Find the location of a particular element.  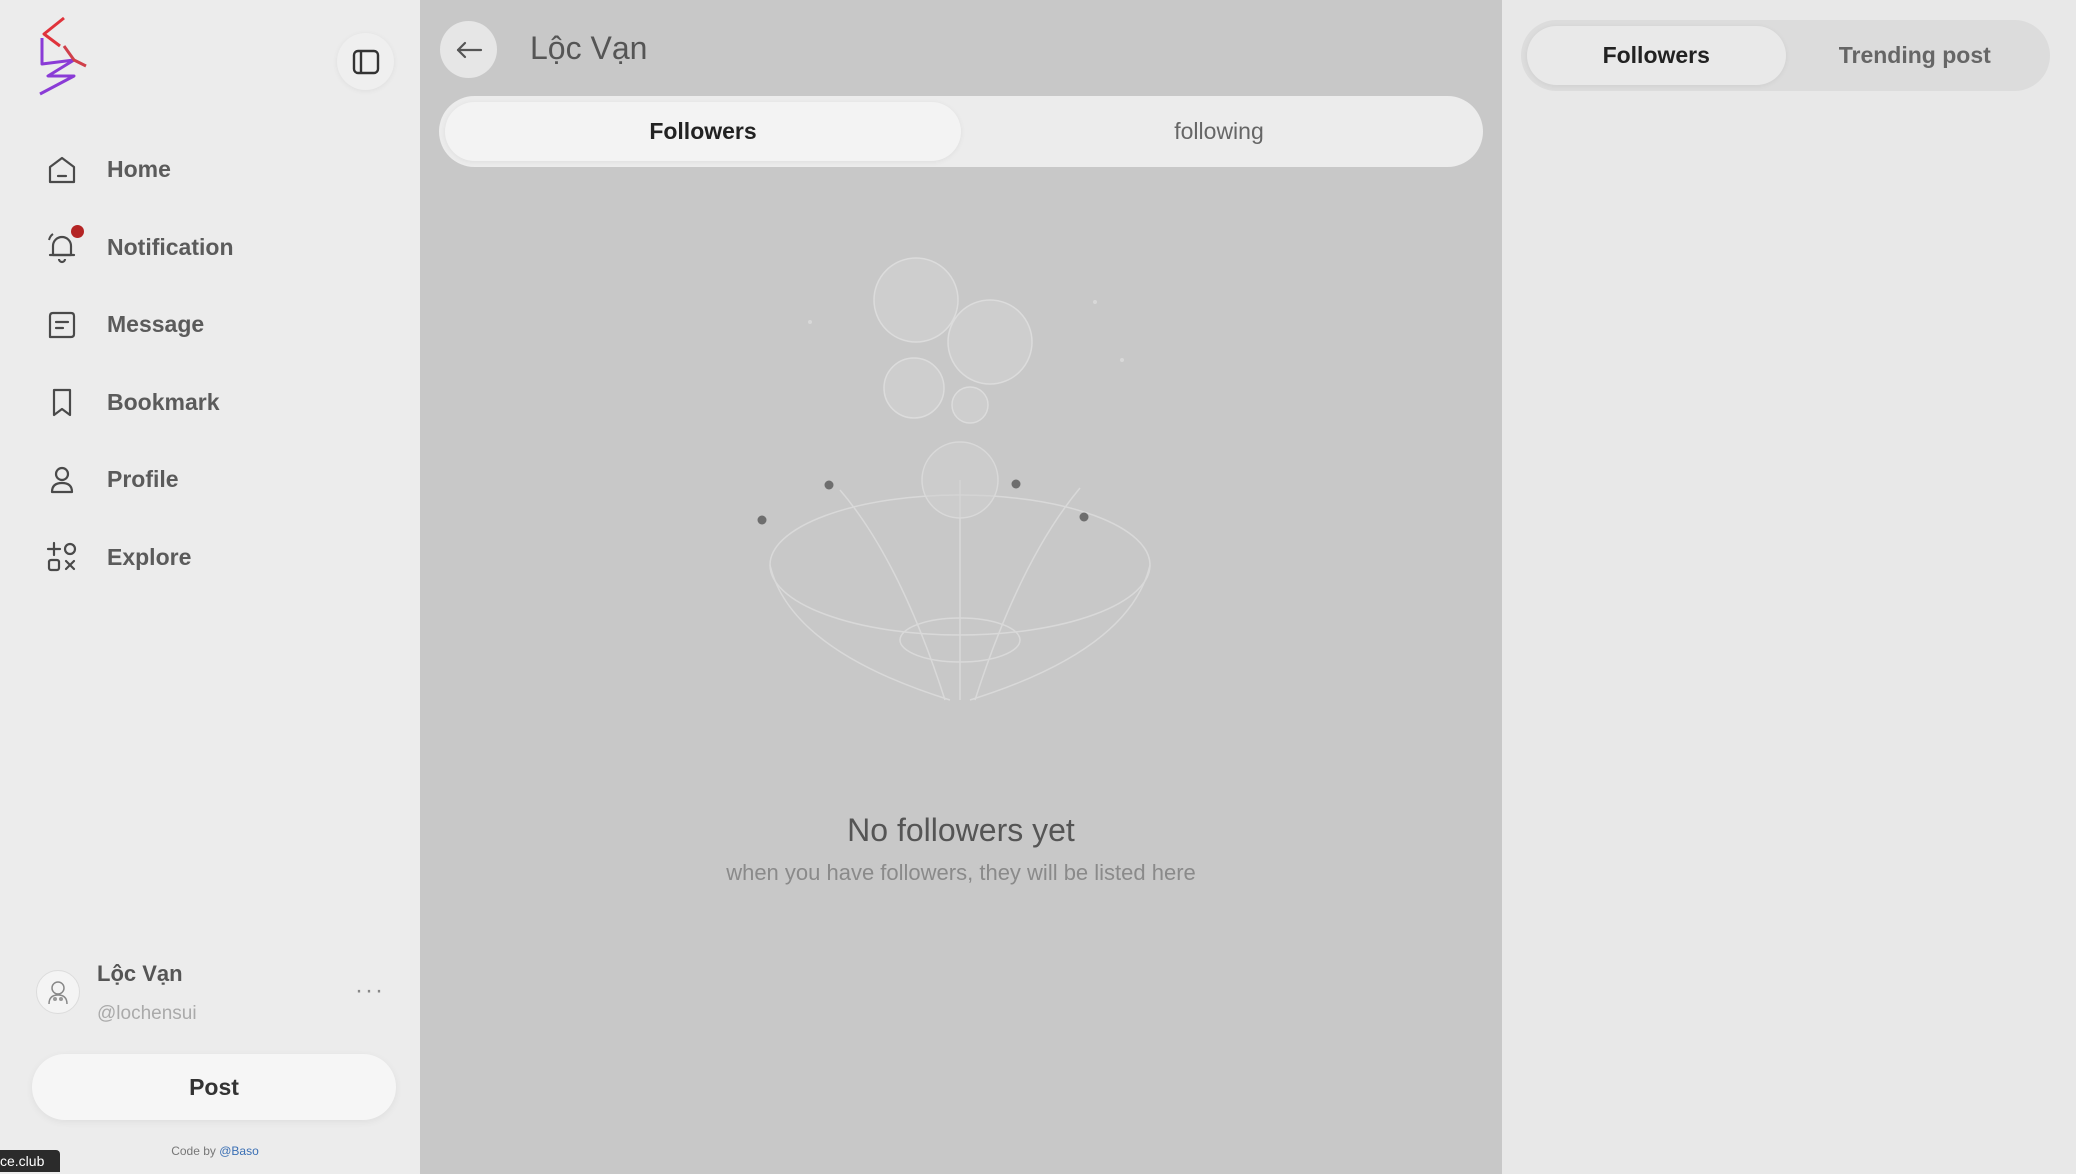

bell-icon is located at coordinates (64, 245).